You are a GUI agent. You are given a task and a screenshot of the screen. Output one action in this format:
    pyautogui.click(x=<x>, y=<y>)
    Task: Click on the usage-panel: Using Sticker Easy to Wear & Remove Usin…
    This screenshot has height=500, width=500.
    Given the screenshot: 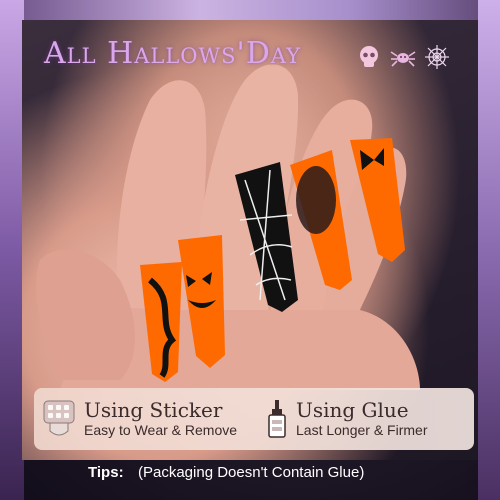 What is the action you would take?
    pyautogui.click(x=254, y=419)
    